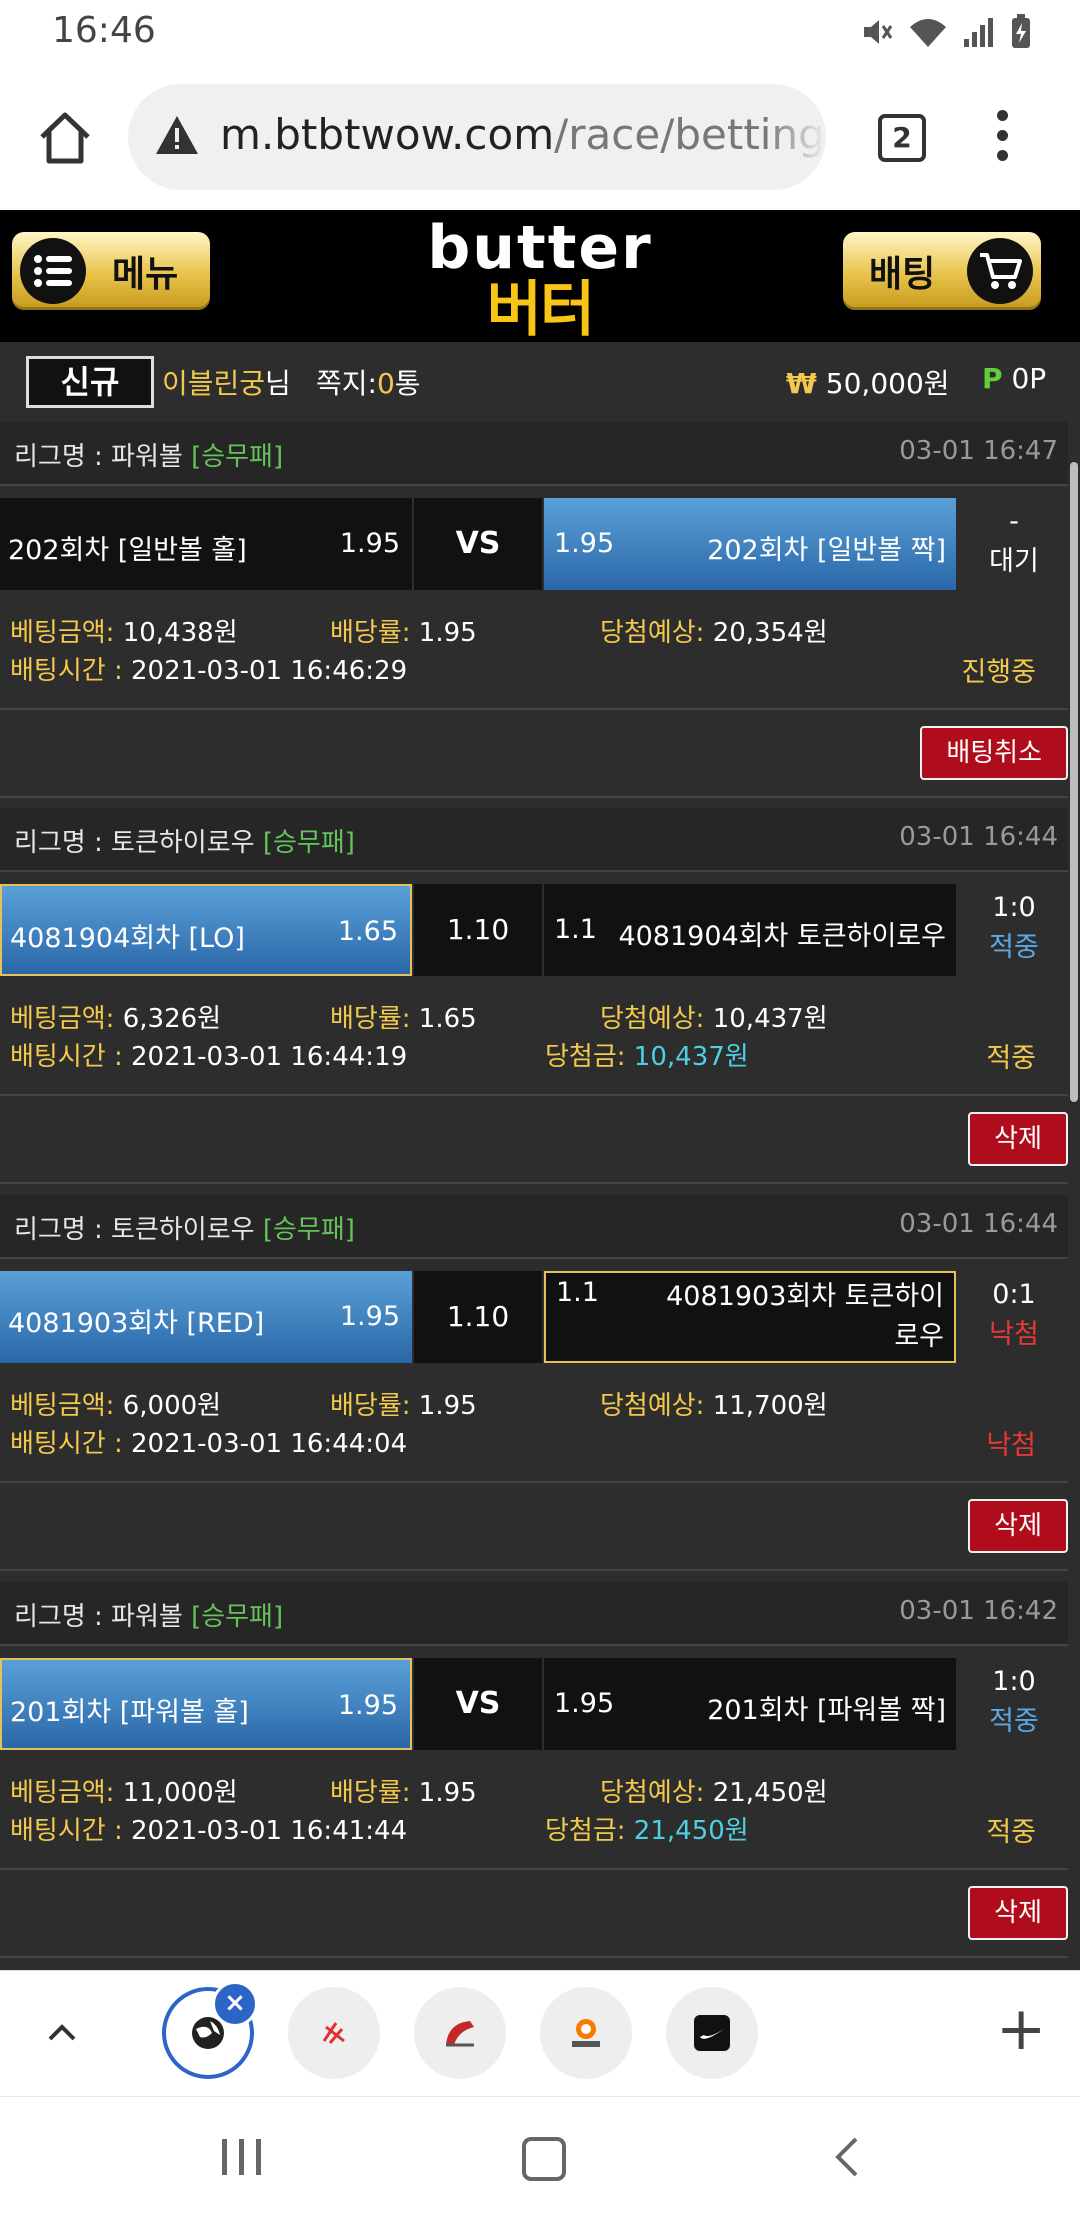 This screenshot has height=2221, width=1080. What do you see at coordinates (770, 1406) in the screenshot?
I see `expected-value: 11,700원` at bounding box center [770, 1406].